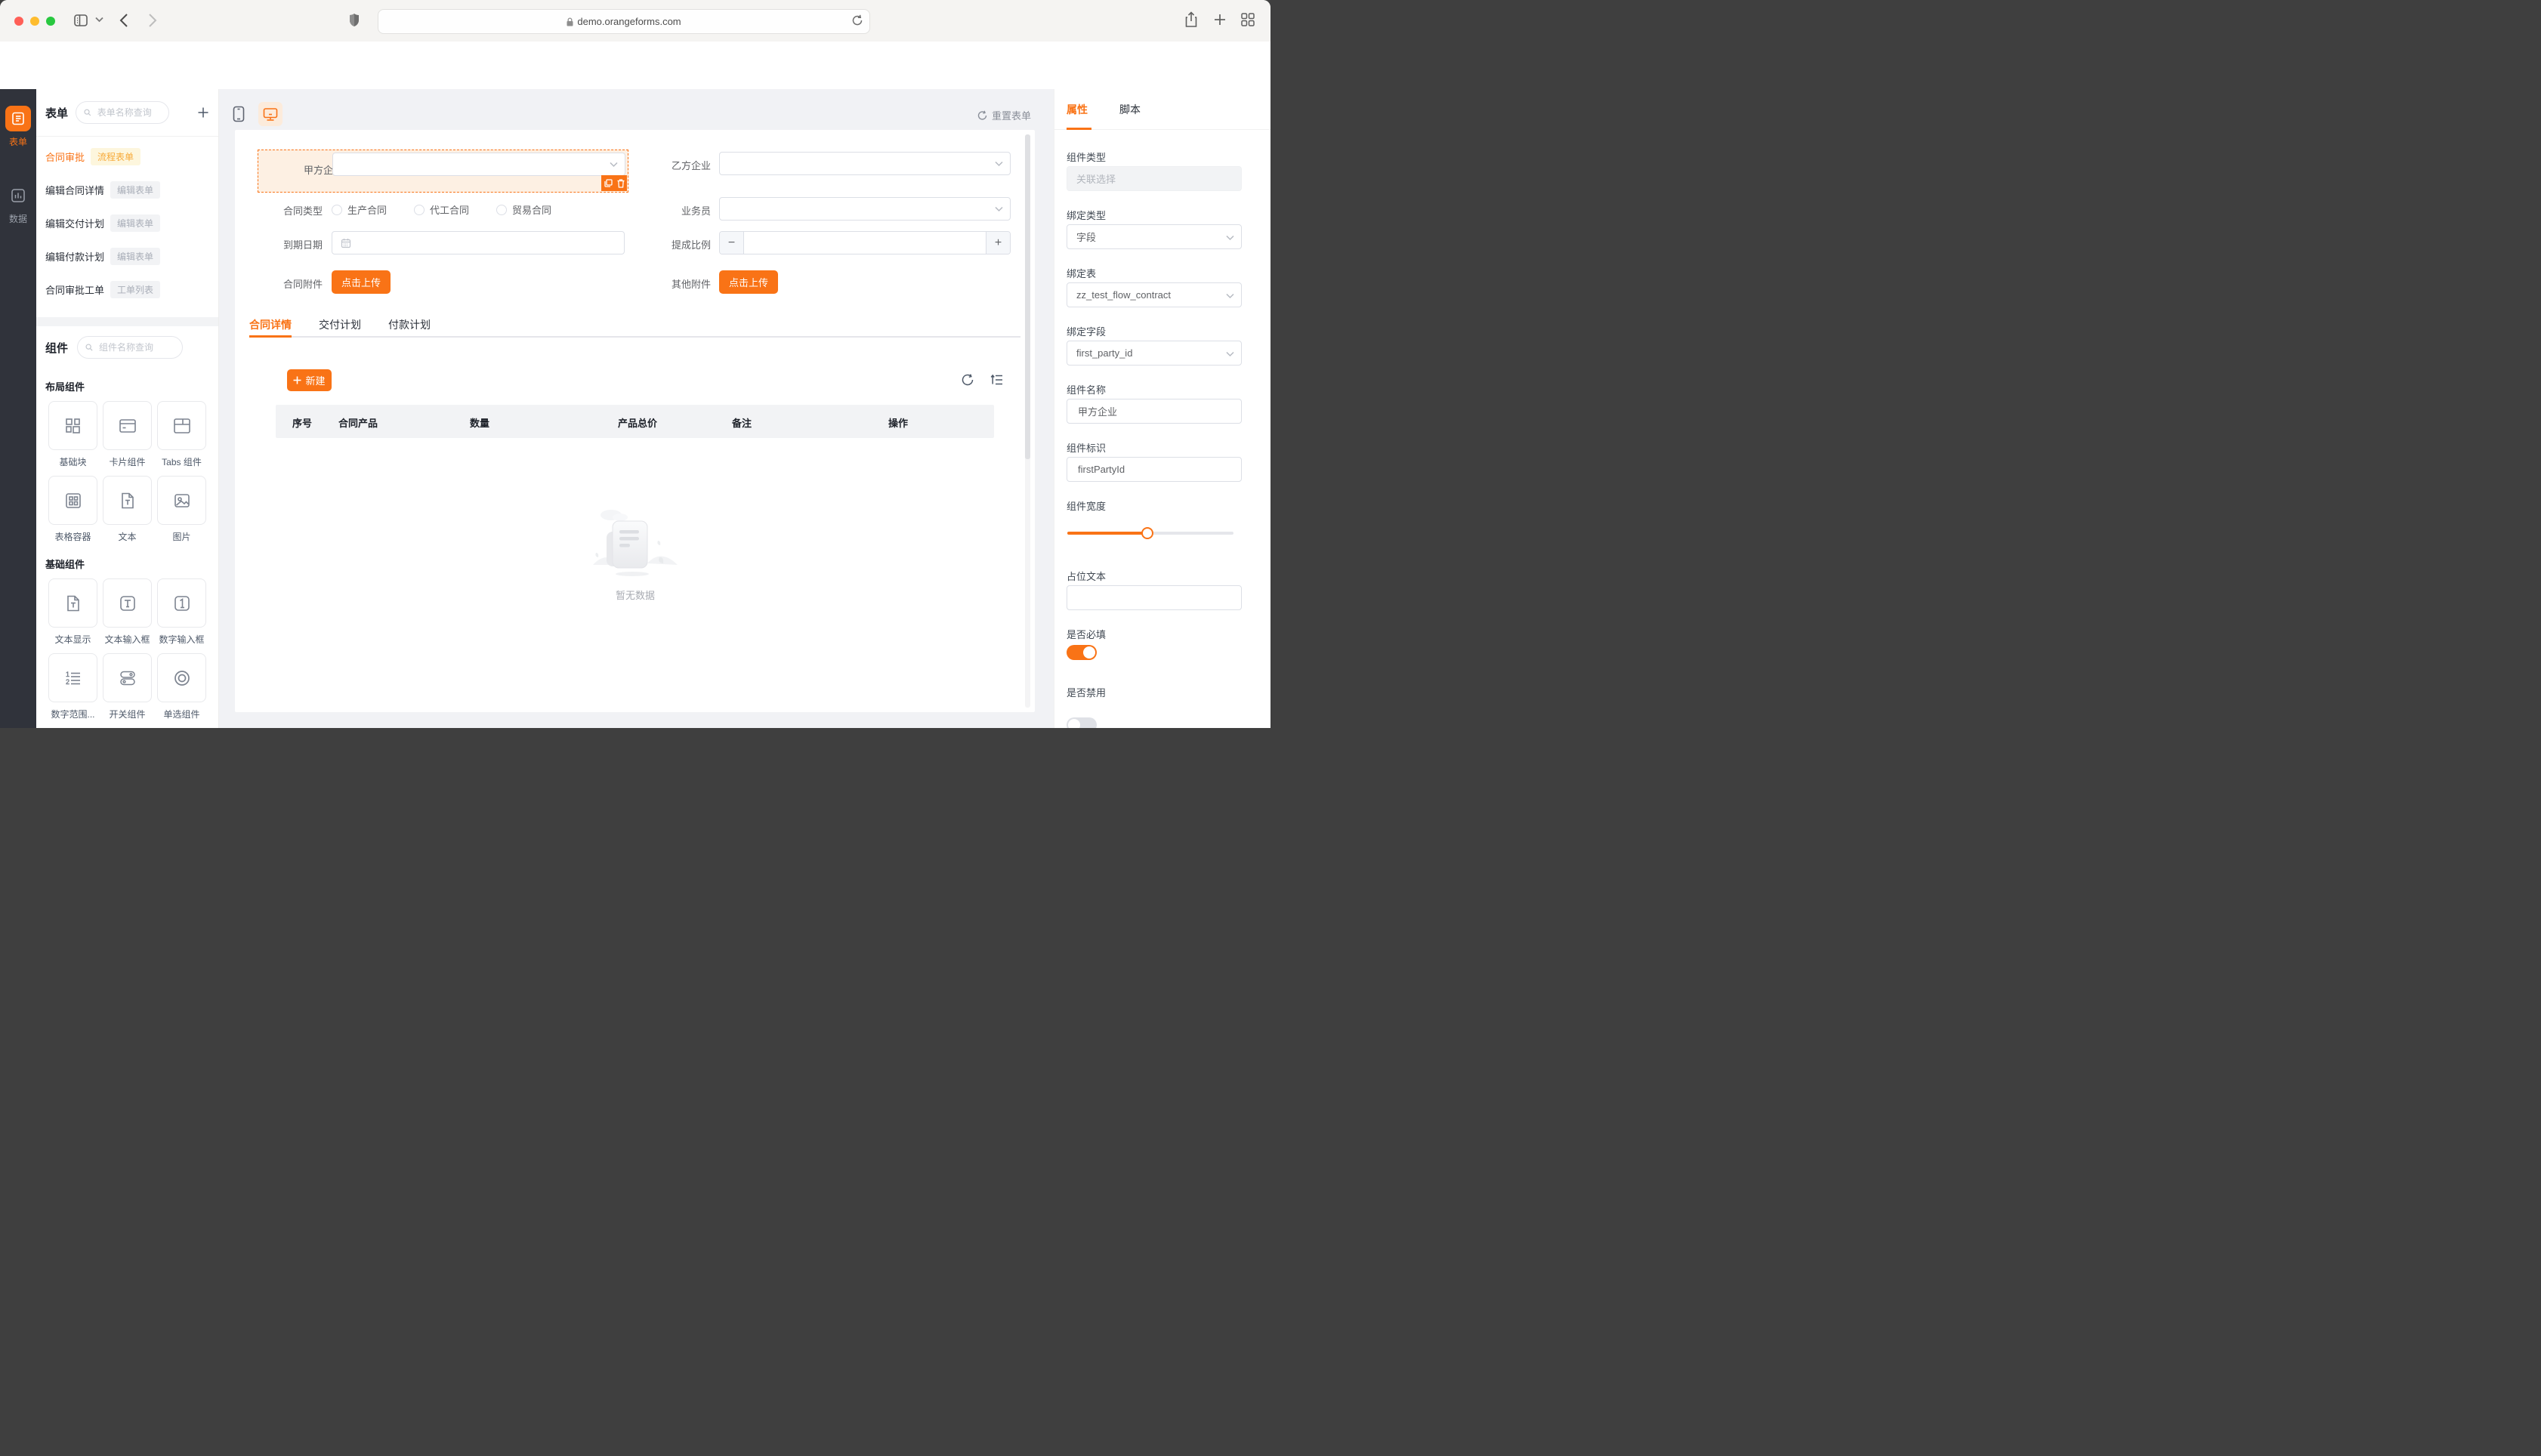 The width and height of the screenshot is (2541, 1456). I want to click on placeholder-text-input, so click(1154, 597).